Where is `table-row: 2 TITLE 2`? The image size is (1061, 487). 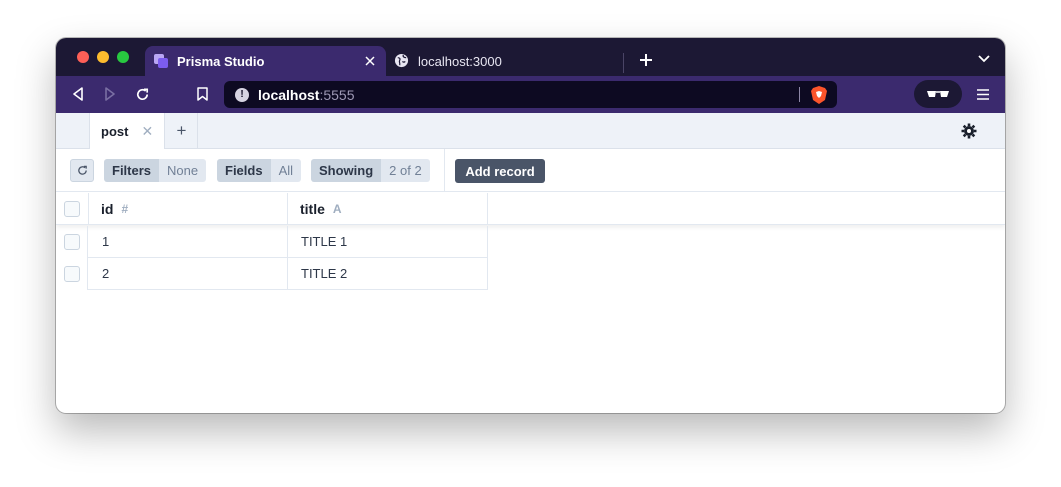
table-row: 2 TITLE 2 is located at coordinates (272, 274).